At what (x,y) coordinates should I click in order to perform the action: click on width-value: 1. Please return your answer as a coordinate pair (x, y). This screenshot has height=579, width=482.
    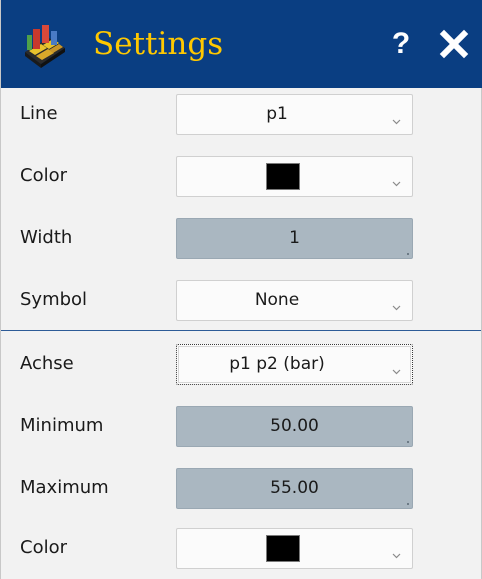
    Looking at the image, I should click on (294, 238).